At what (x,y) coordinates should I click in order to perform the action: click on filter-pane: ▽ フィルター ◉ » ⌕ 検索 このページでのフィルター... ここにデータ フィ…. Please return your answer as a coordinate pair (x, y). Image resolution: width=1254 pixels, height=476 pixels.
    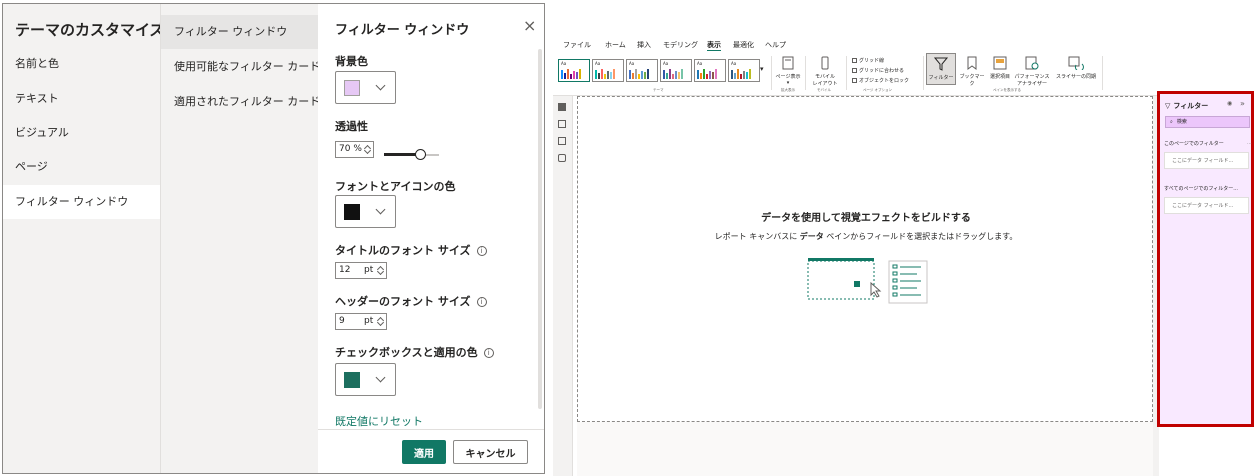
    Looking at the image, I should click on (1205, 259).